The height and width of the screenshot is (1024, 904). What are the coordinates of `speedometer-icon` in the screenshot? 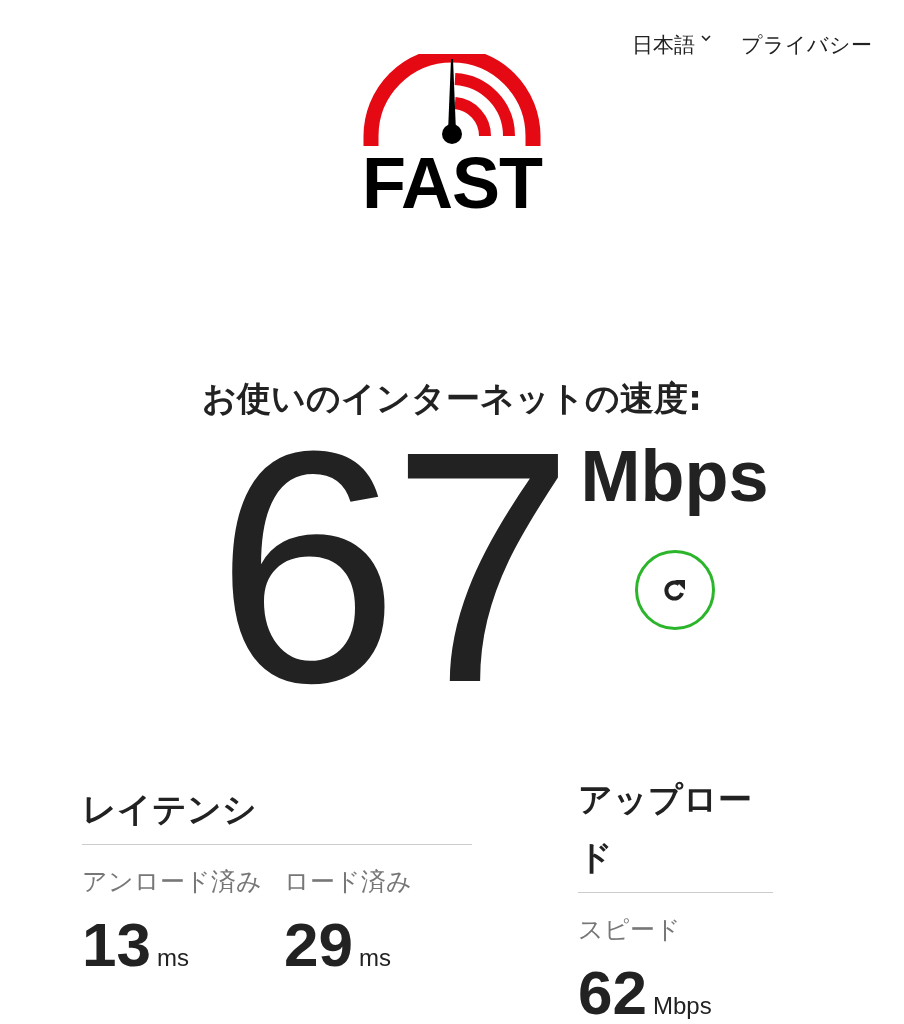 It's located at (452, 100).